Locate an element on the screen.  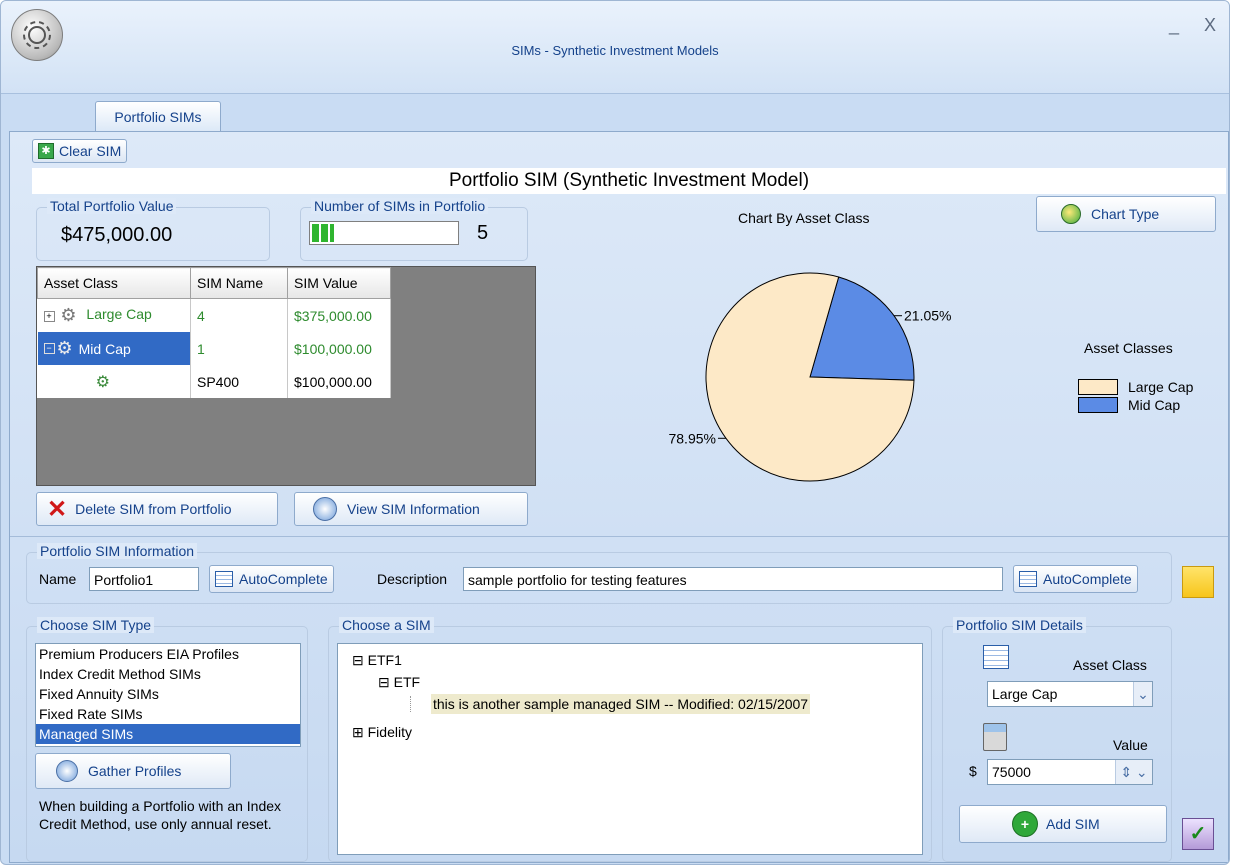
total-value-group: Total Portfolio Value $475,000.00 is located at coordinates (153, 229).